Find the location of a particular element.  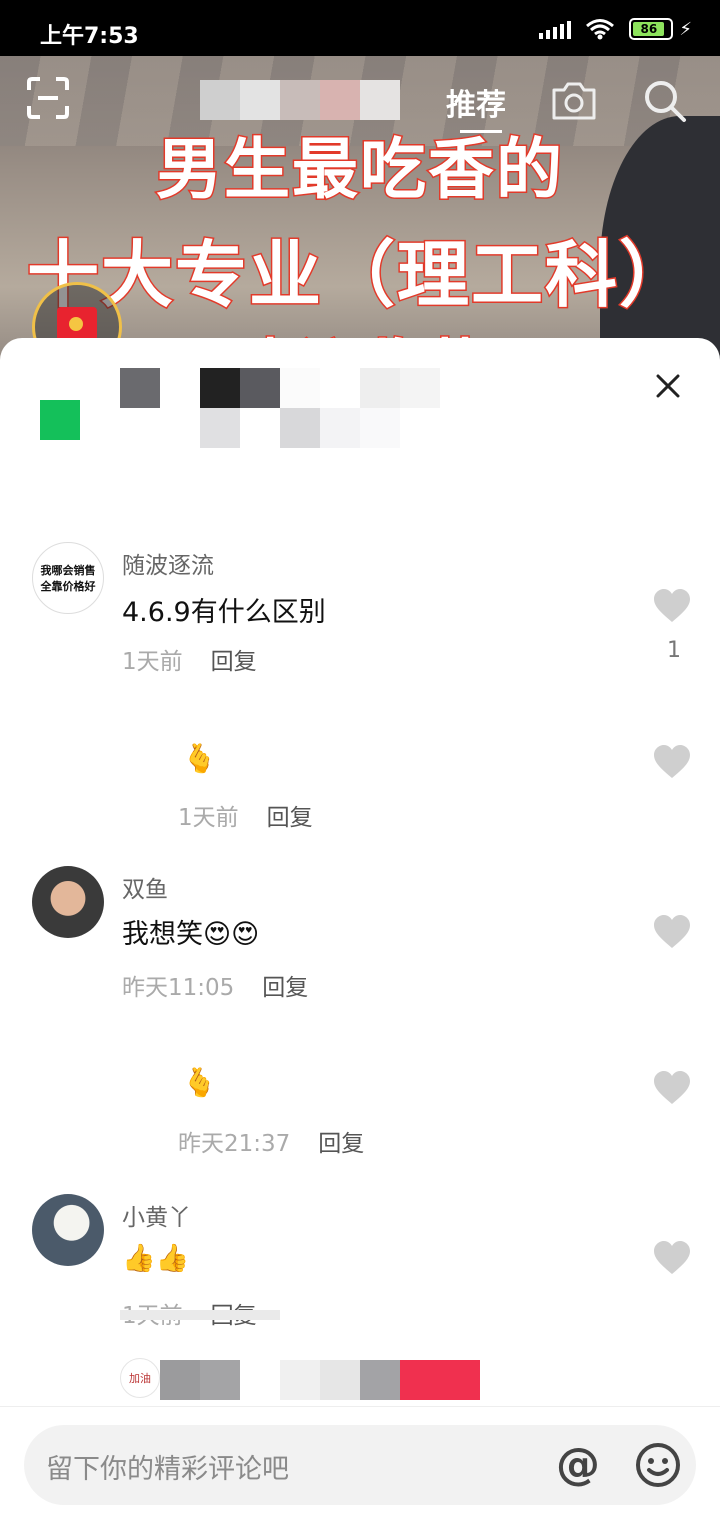

reply-time: 昨天21:37 is located at coordinates (234, 1144).